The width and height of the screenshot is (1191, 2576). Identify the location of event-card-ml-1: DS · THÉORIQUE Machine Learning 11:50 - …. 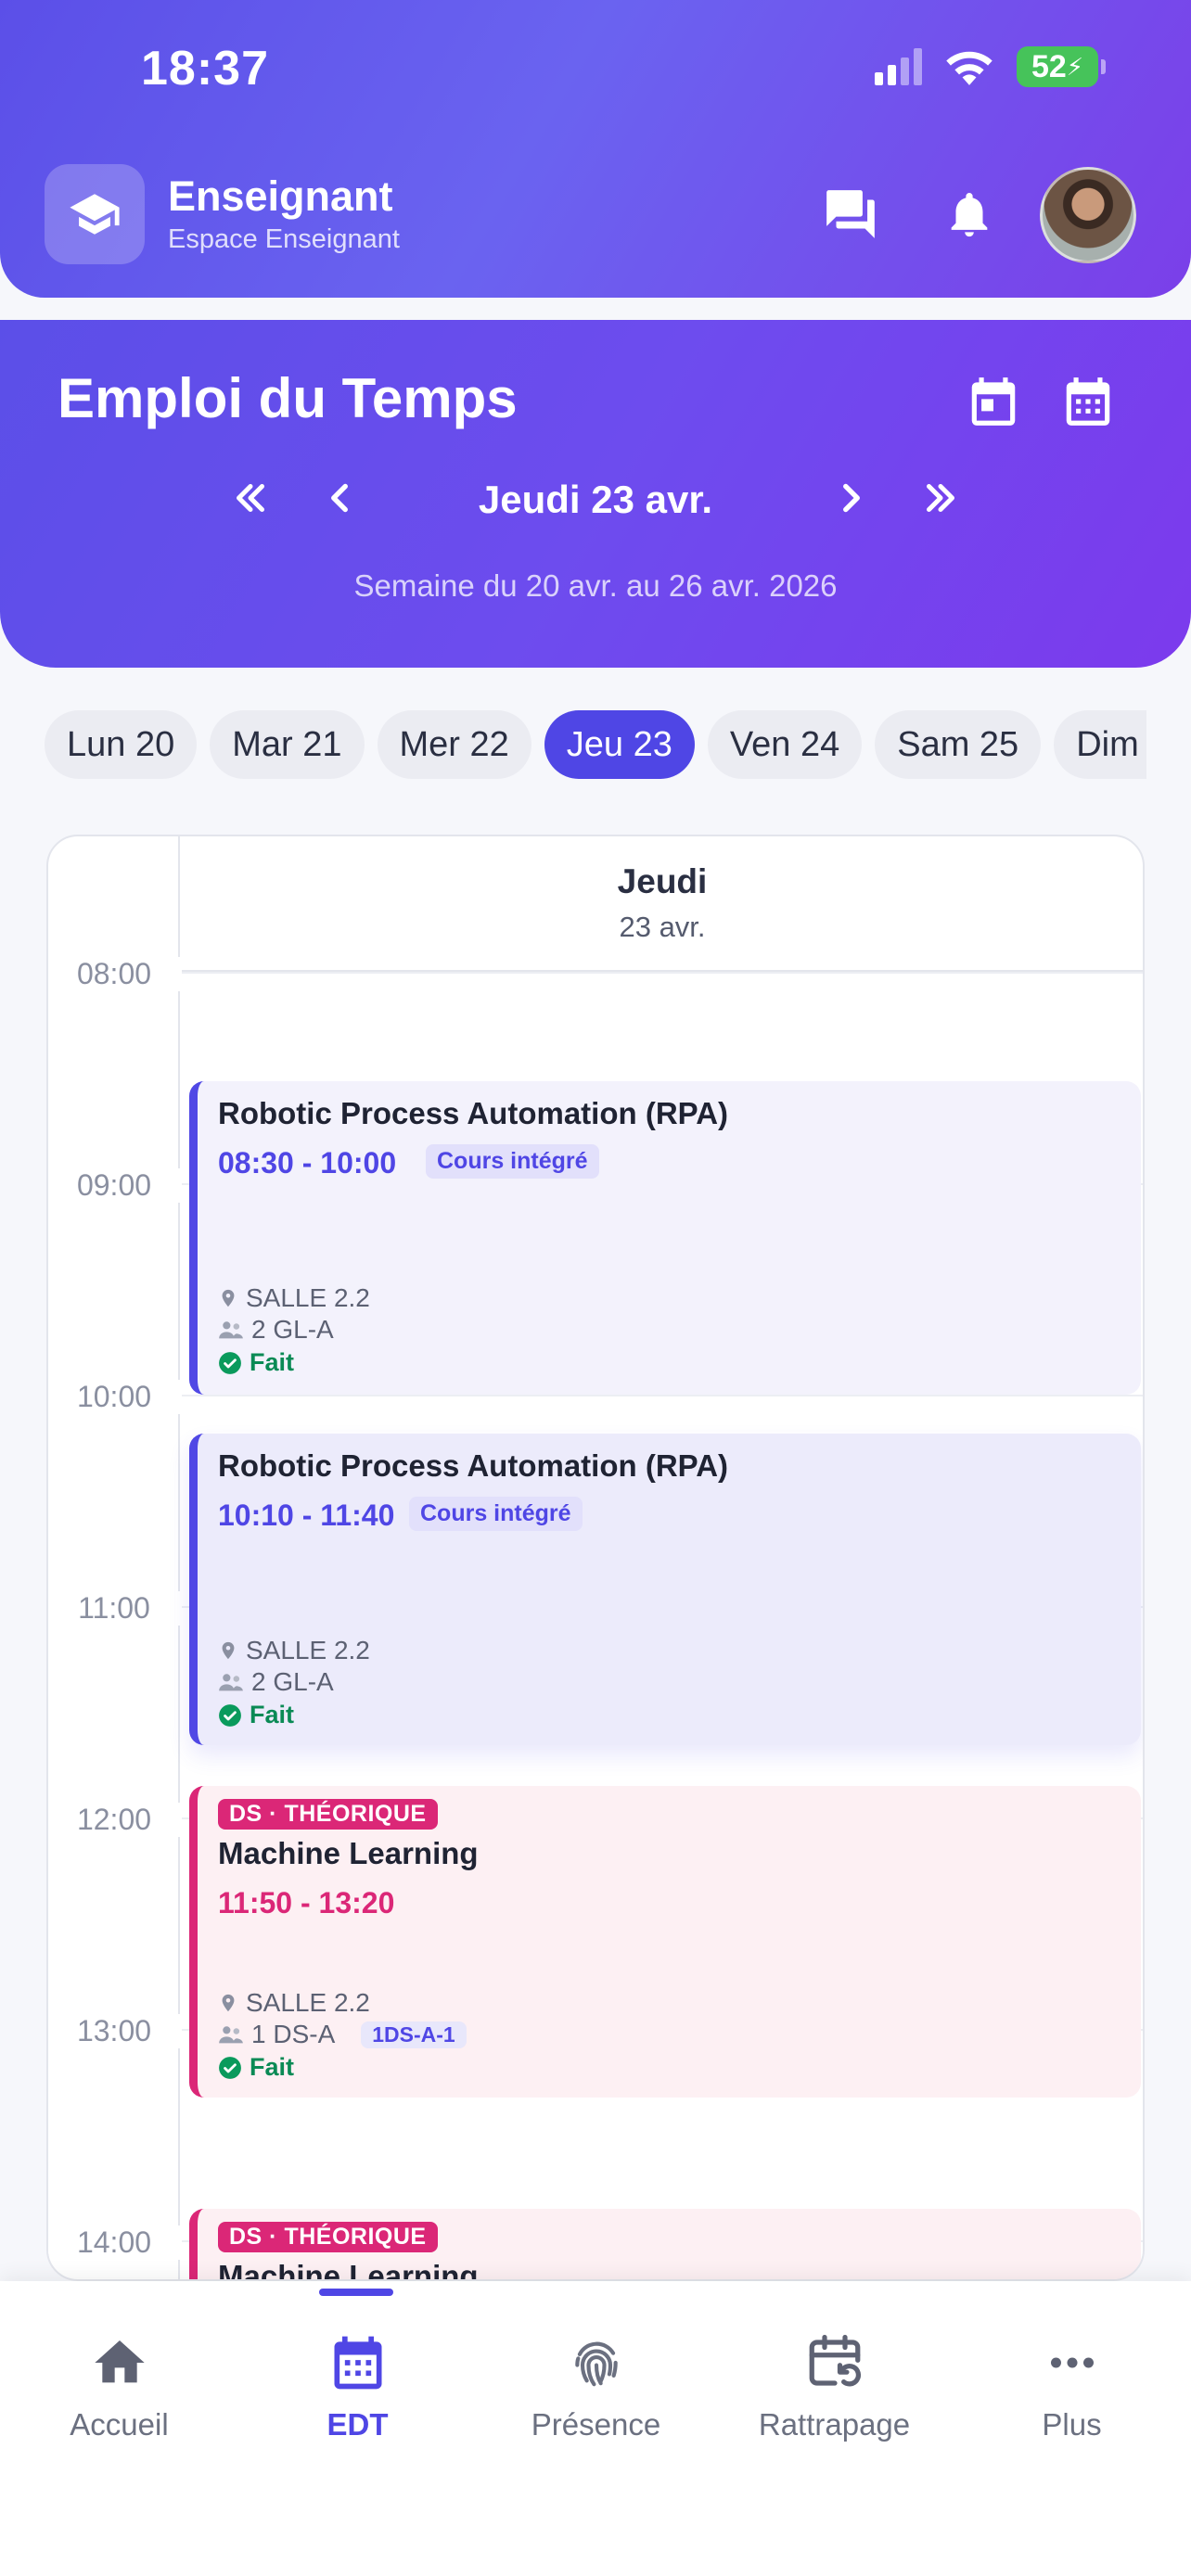
(665, 1942).